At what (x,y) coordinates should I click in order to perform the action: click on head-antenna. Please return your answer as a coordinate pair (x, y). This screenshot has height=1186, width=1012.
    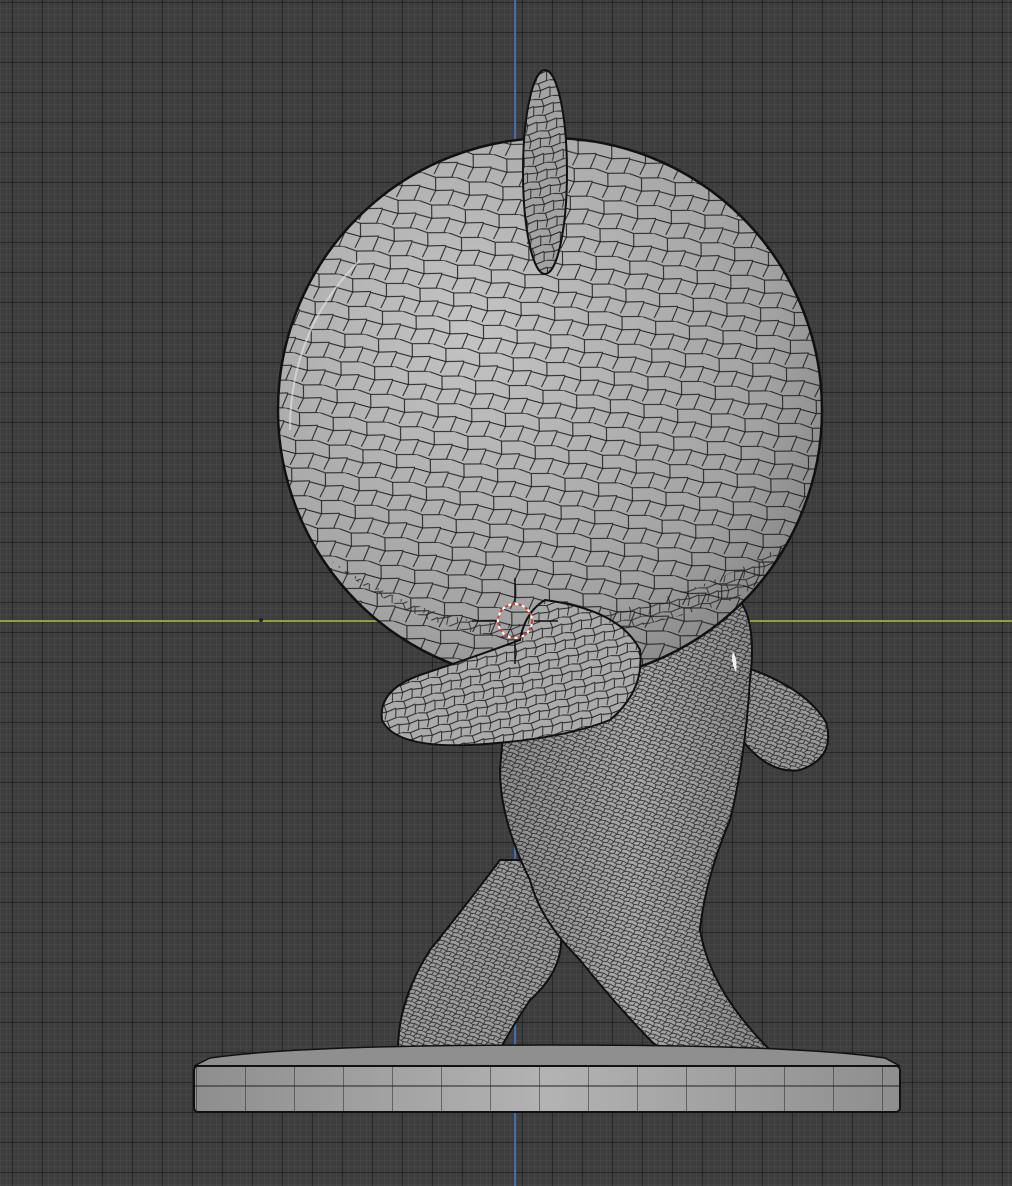
    Looking at the image, I should click on (545, 172).